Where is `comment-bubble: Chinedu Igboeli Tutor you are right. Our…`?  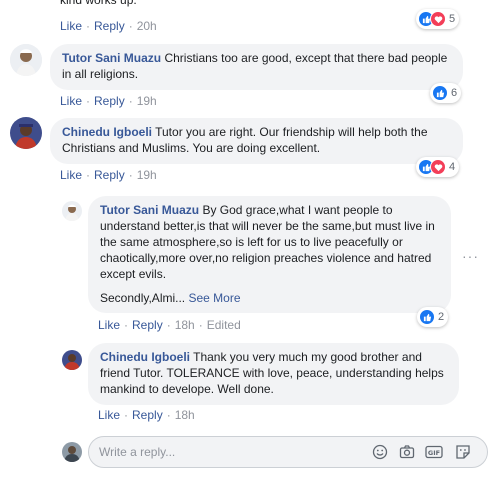
comment-bubble: Chinedu Igboeli Tutor you are right. Our… is located at coordinates (256, 141).